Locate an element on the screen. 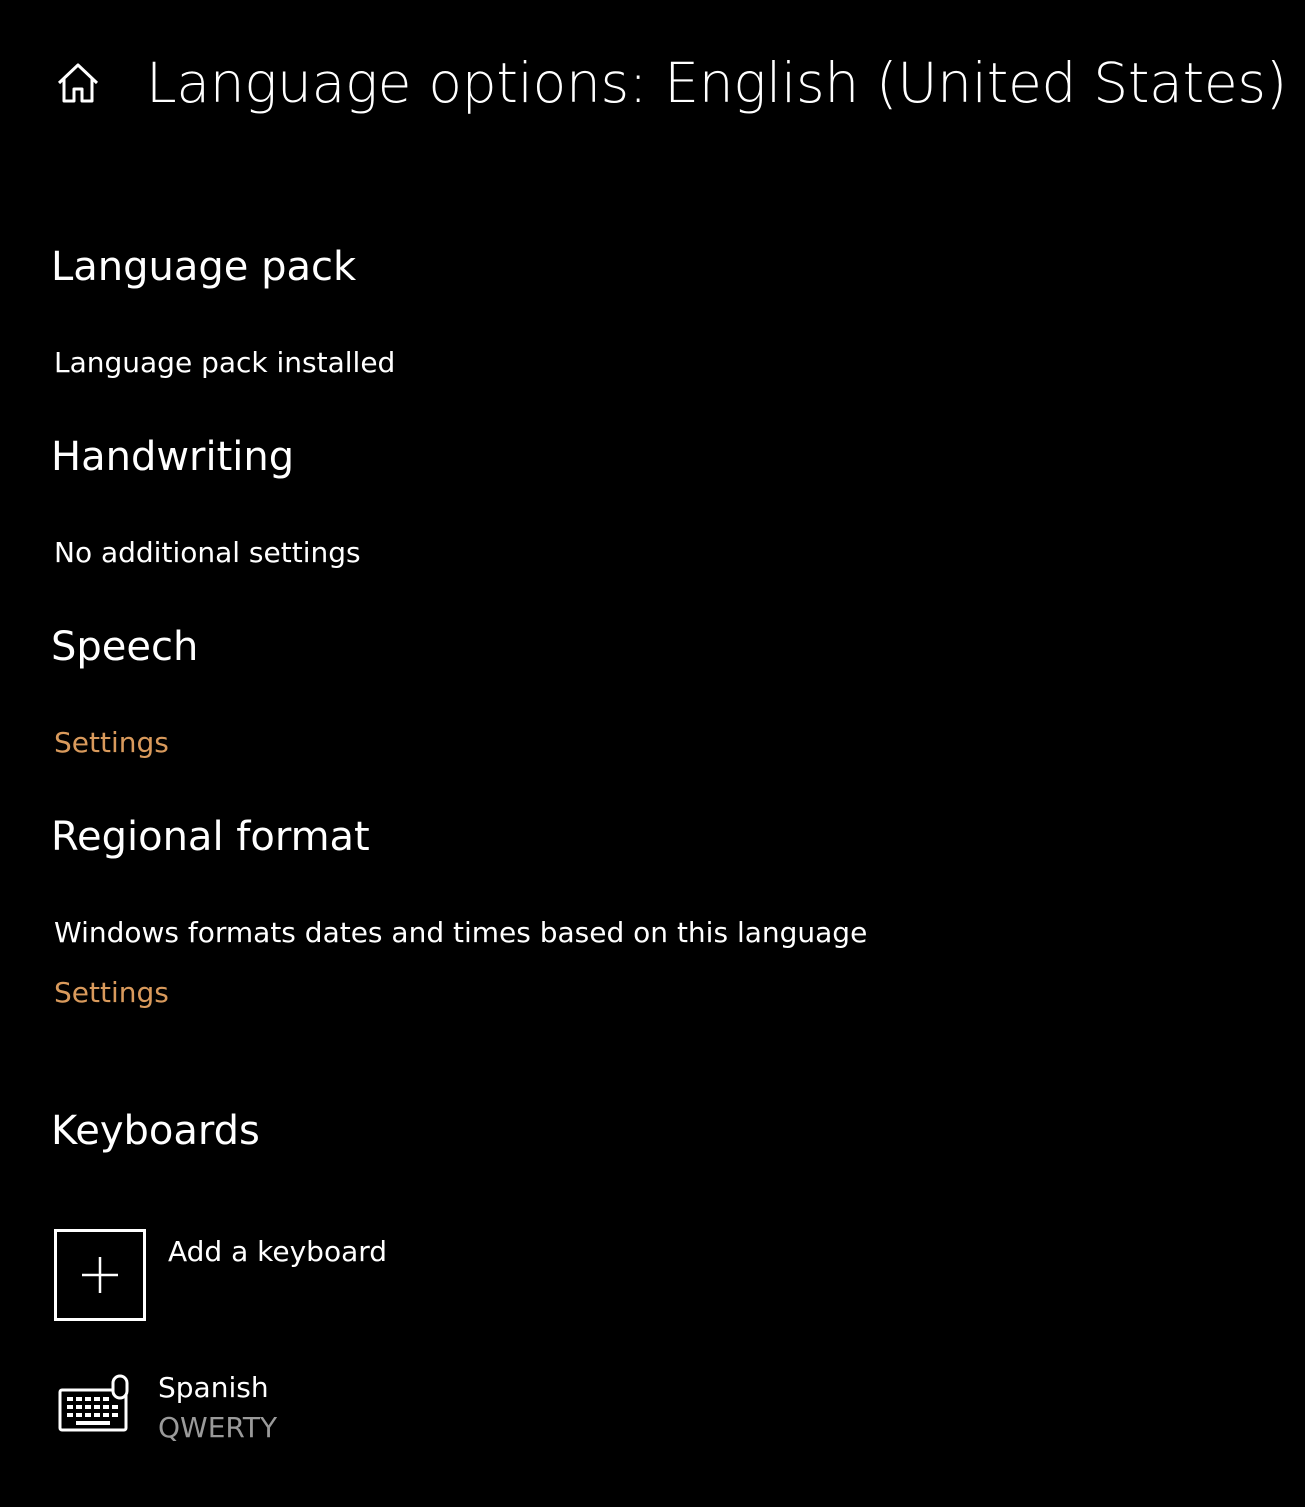 The image size is (1305, 1507). speech-heading: Speech is located at coordinates (125, 647).